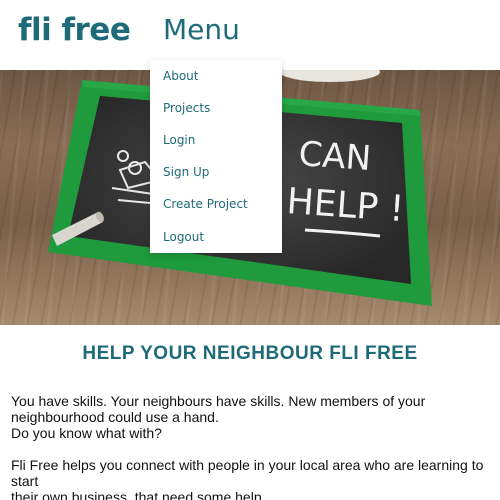 The image size is (500, 500). What do you see at coordinates (186, 108) in the screenshot?
I see `menu-item-projects: Projects` at bounding box center [186, 108].